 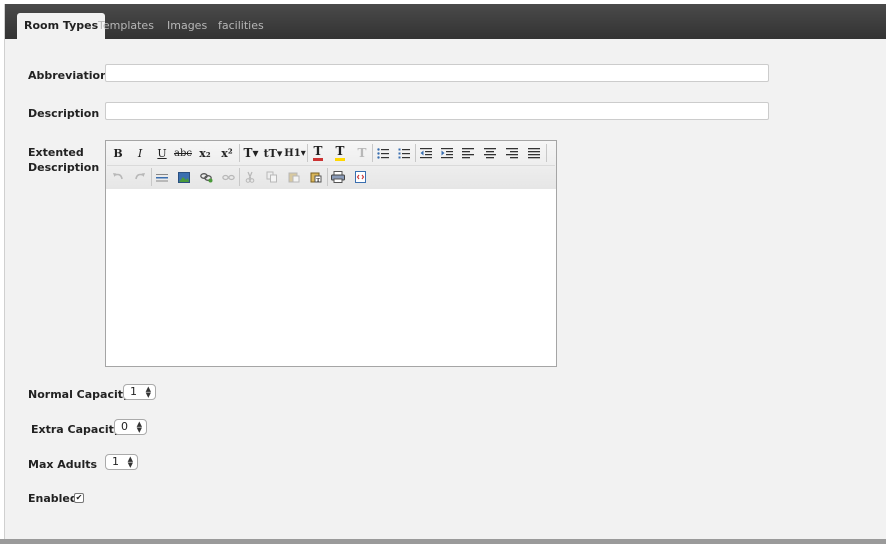 I want to click on tab-bar: Room Types Templates Images facilities, so click(x=445, y=21).